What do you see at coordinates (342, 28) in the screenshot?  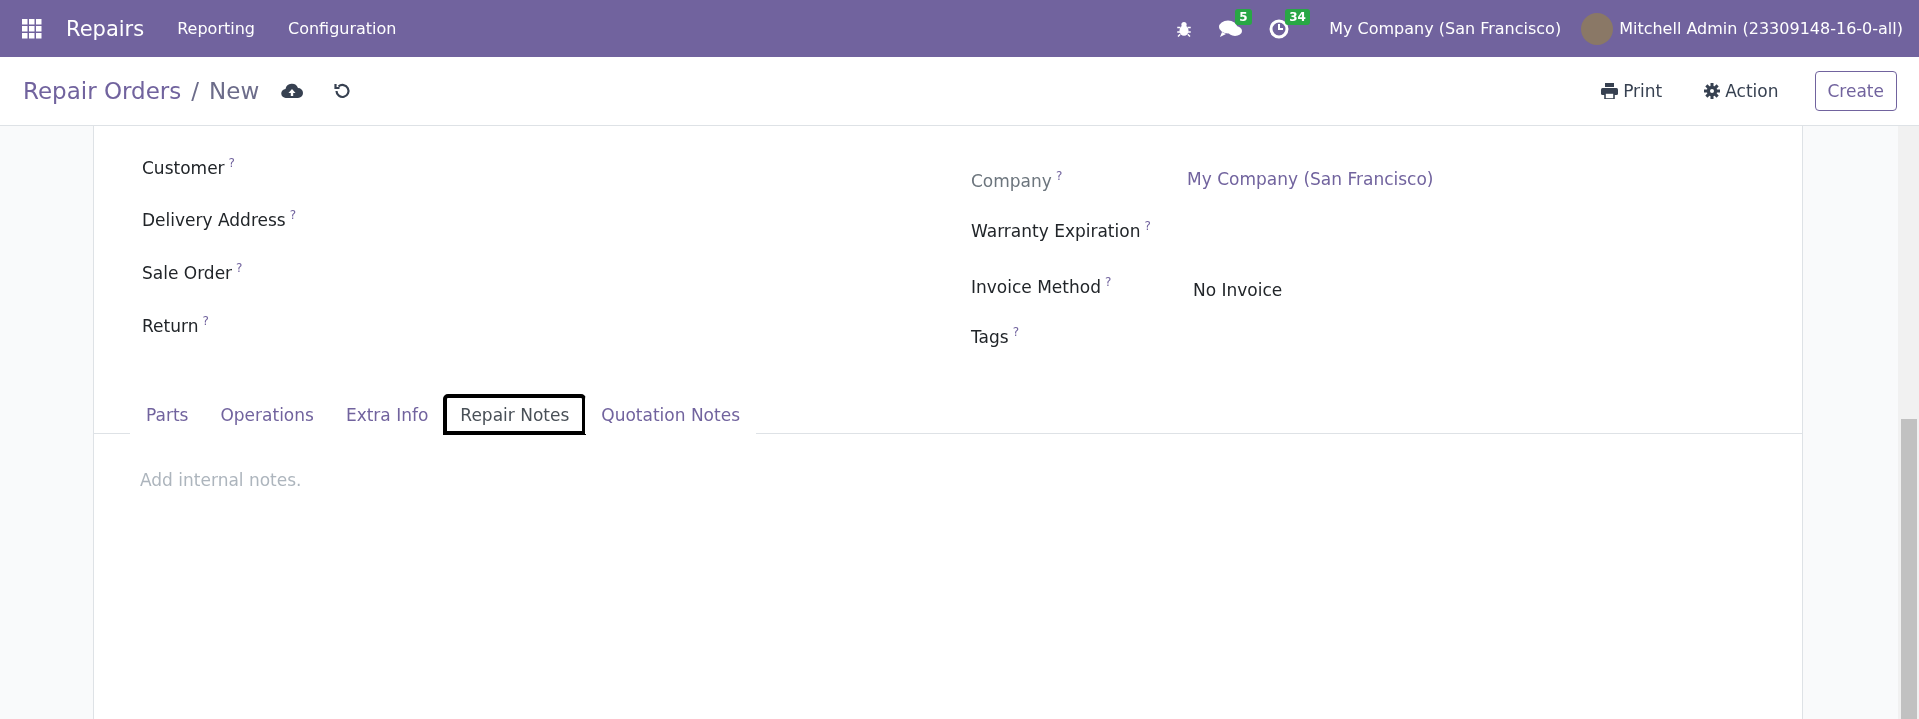 I see `menu-item: Configuration` at bounding box center [342, 28].